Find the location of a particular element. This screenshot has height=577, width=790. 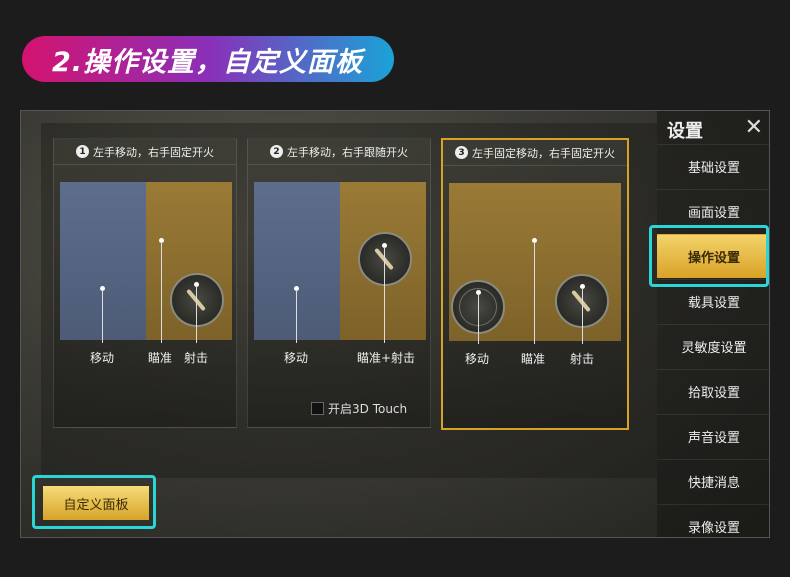

sidebar-item-sensitivity: 灵敏度设置 is located at coordinates (713, 346).